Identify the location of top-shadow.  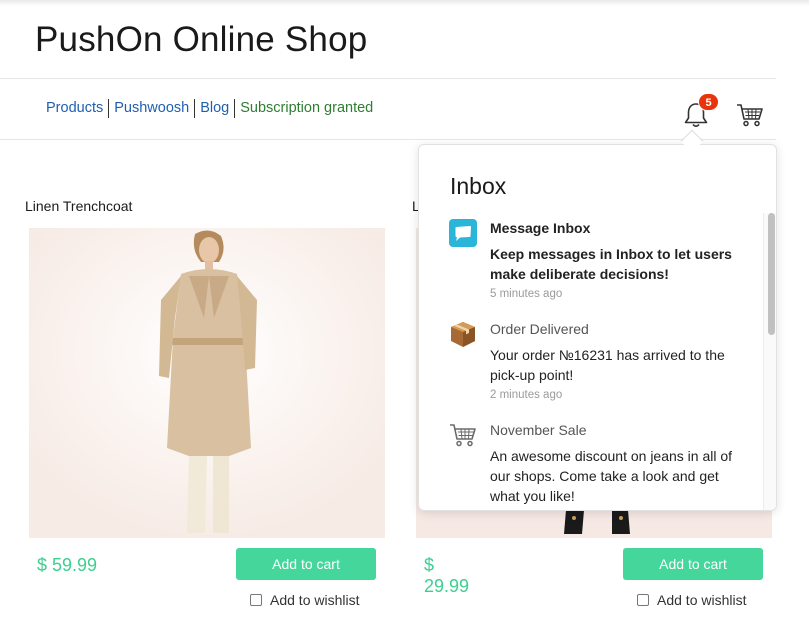
(404, 3).